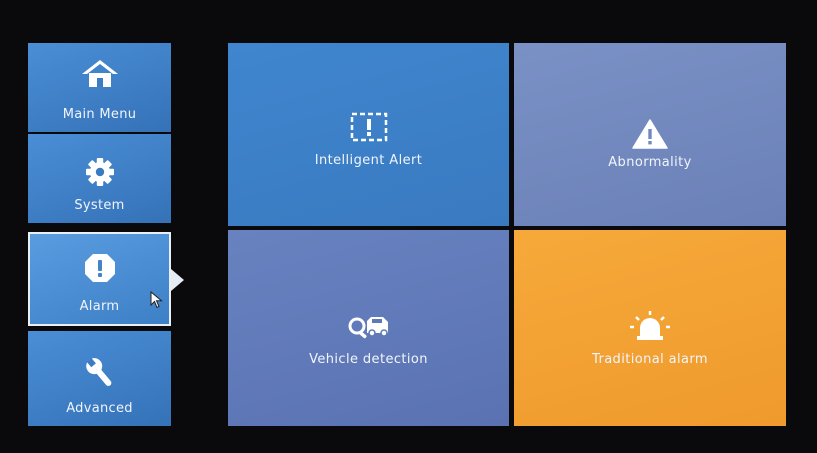 The height and width of the screenshot is (453, 817). Describe the element at coordinates (157, 301) in the screenshot. I see `mouse-cursor-icon` at that location.